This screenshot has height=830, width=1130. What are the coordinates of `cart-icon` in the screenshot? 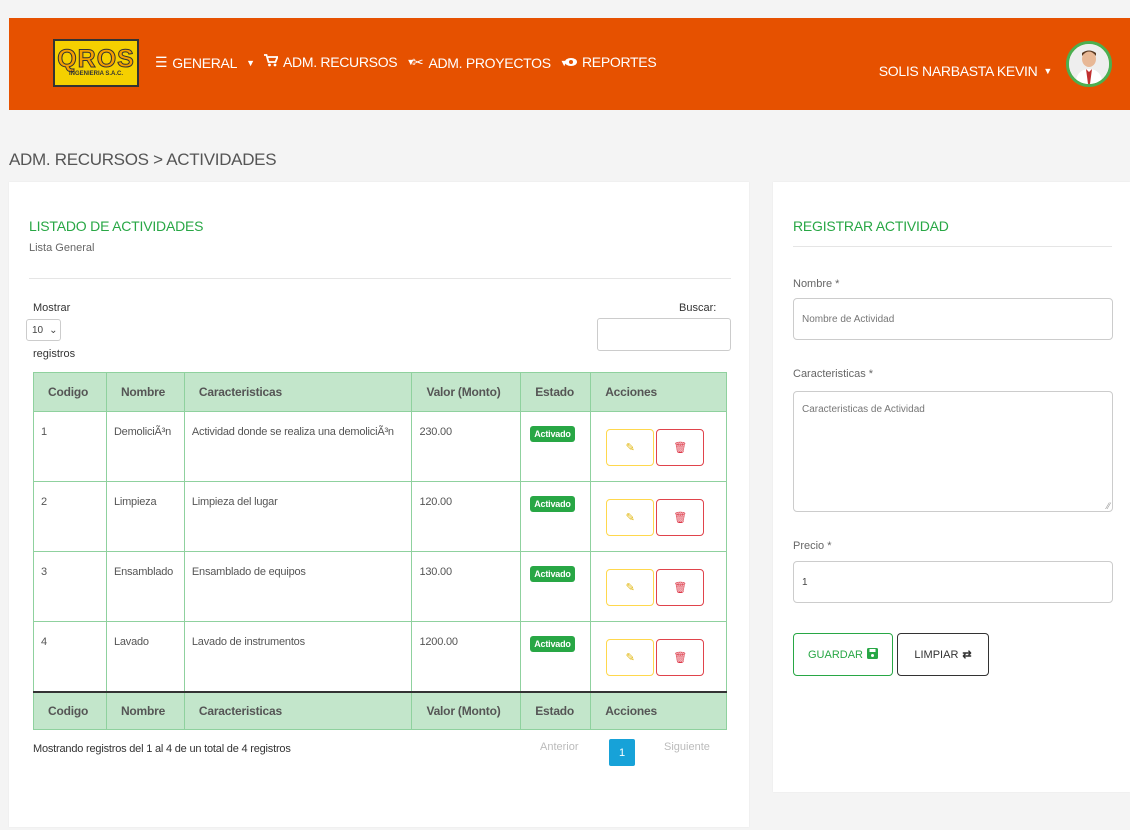 It's located at (271, 62).